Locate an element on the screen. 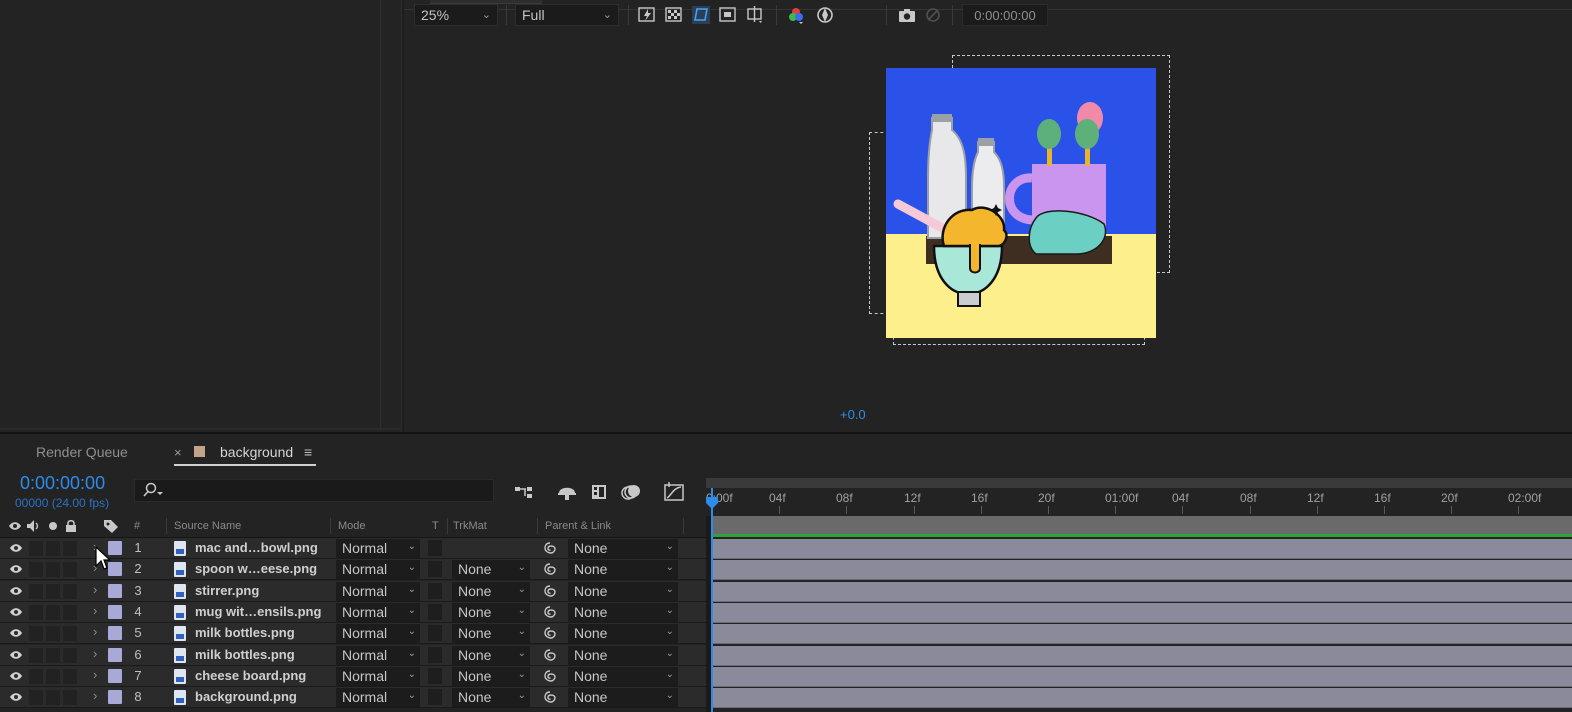  lock-icon is located at coordinates (71, 526).